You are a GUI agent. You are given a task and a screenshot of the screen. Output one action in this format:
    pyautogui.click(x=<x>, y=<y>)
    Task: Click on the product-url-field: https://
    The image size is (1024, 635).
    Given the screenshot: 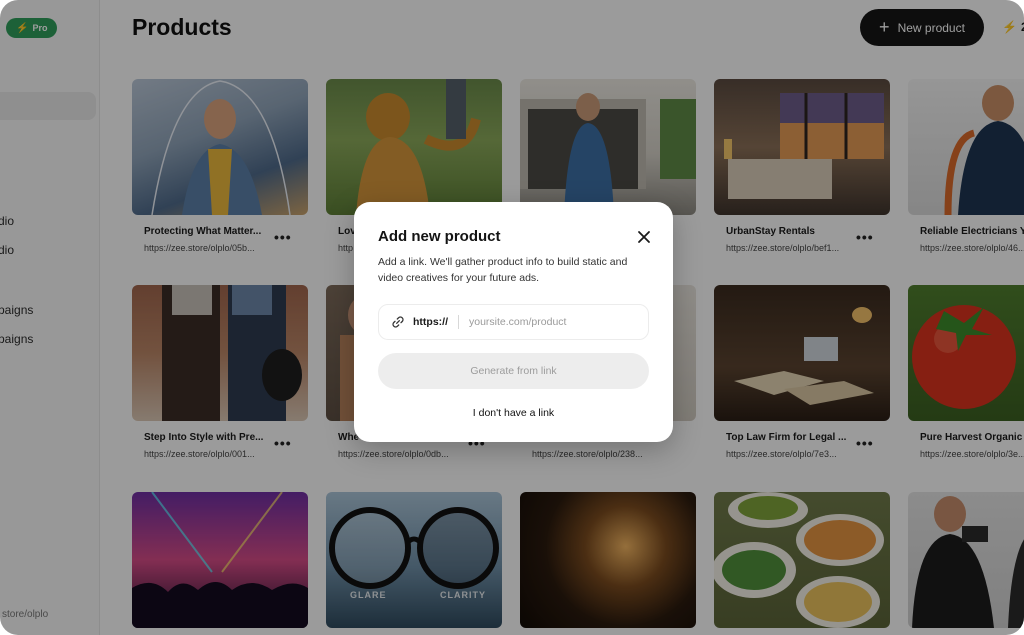 What is the action you would take?
    pyautogui.click(x=513, y=322)
    